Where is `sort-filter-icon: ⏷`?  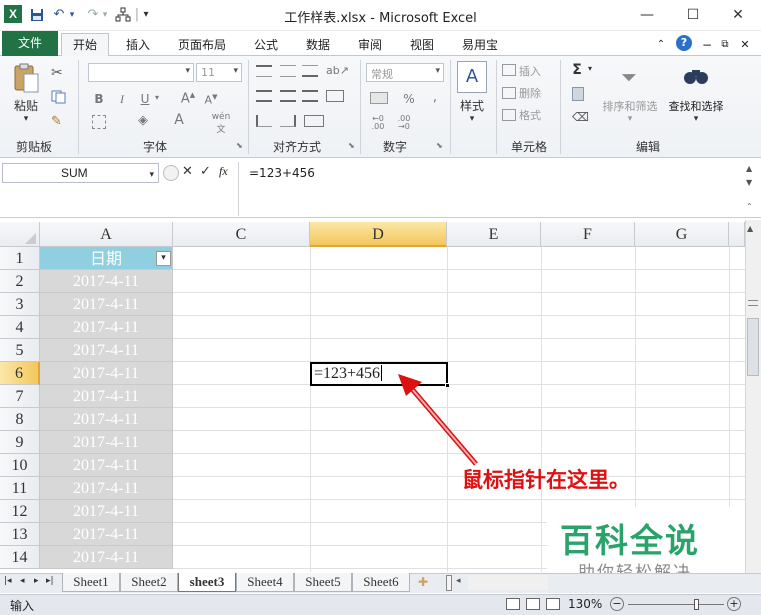
sort-filter-icon: ⏷ is located at coordinates (629, 78).